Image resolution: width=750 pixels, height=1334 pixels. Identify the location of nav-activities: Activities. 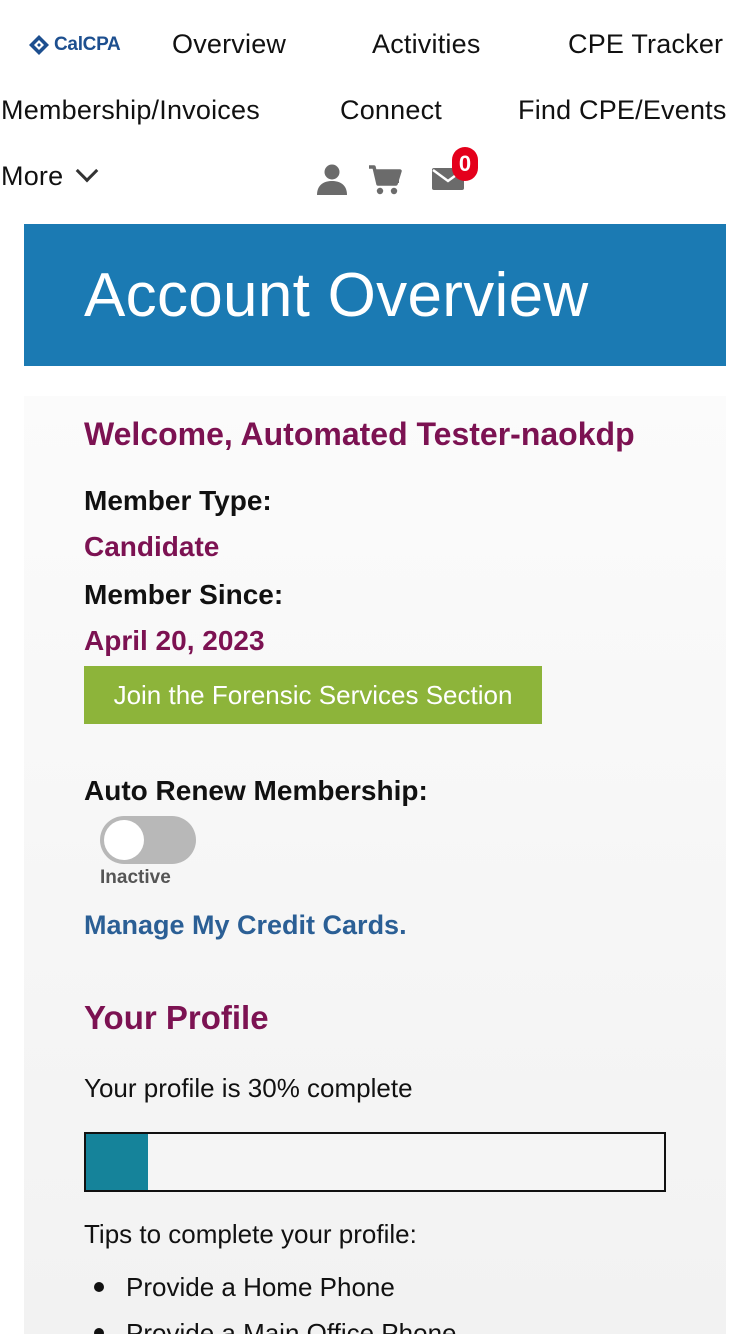
(426, 44).